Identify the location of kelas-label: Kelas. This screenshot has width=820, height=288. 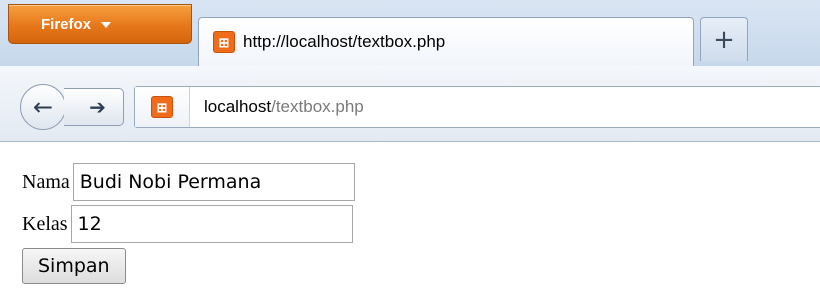
(45, 223).